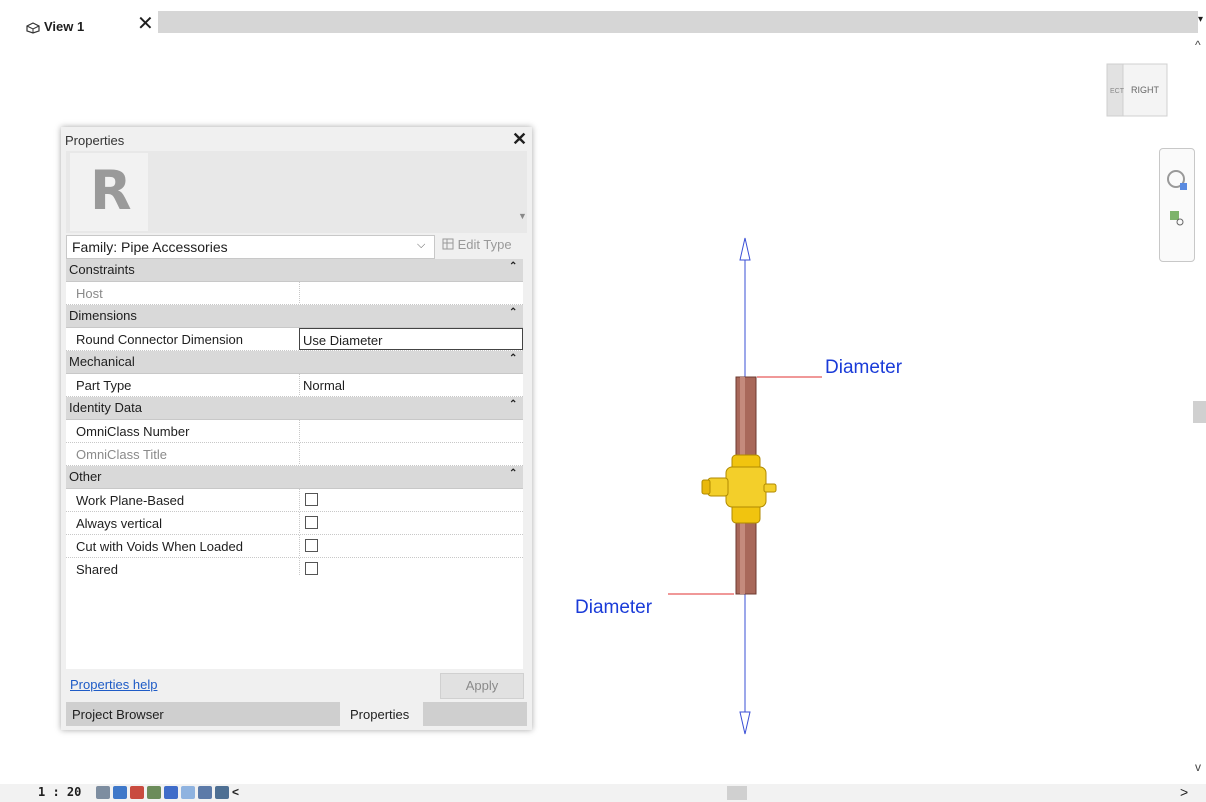 This screenshot has width=1206, height=802. What do you see at coordinates (1199, 412) in the screenshot?
I see `scrollbar-thumb` at bounding box center [1199, 412].